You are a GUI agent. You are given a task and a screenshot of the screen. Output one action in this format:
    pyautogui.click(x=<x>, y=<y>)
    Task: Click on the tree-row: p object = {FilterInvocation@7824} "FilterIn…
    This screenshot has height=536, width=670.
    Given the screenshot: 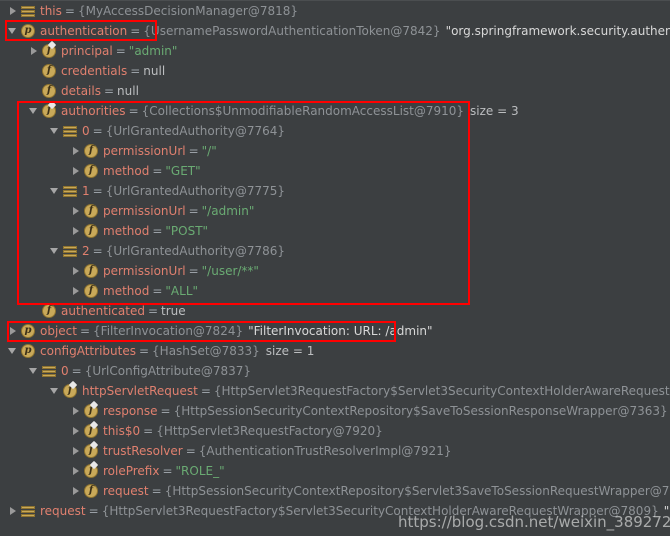 What is the action you would take?
    pyautogui.click(x=220, y=331)
    